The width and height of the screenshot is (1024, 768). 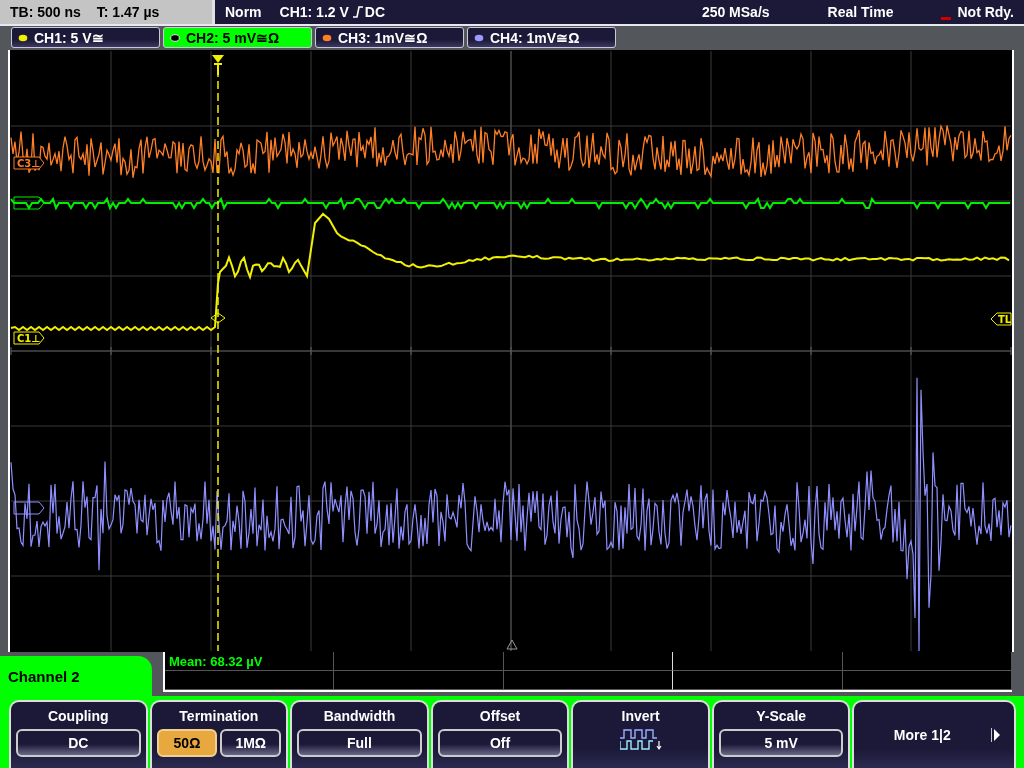 What do you see at coordinates (389, 37) in the screenshot?
I see `channel-tab: CH3: 1mV≅Ω` at bounding box center [389, 37].